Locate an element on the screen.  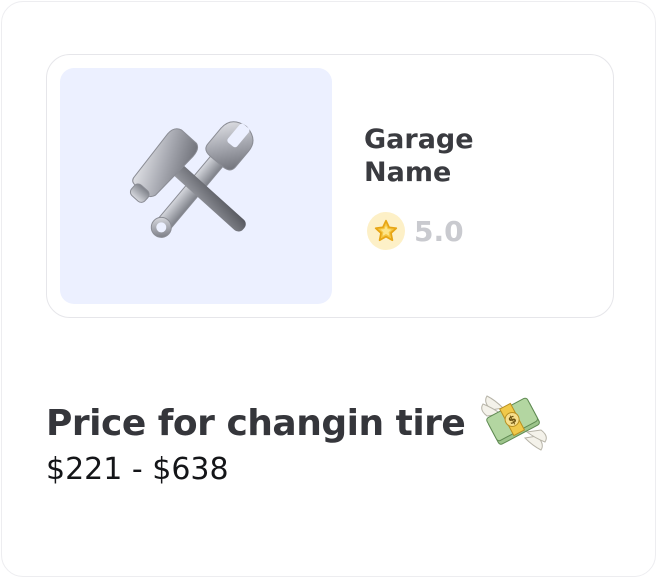
rating: 5.0 is located at coordinates (415, 231).